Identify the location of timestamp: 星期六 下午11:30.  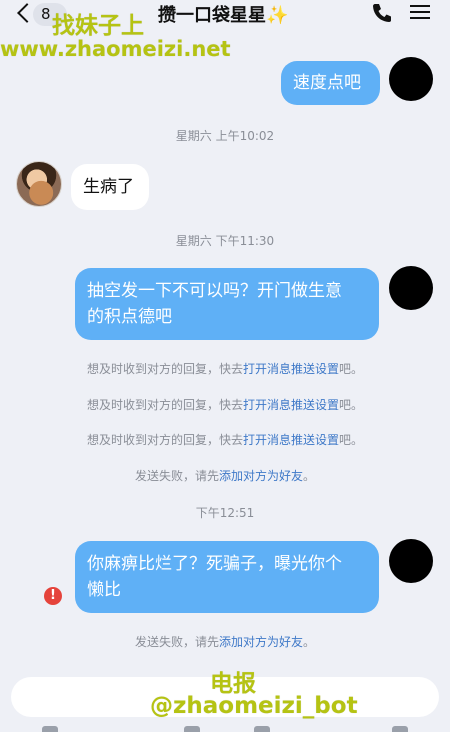
(225, 241).